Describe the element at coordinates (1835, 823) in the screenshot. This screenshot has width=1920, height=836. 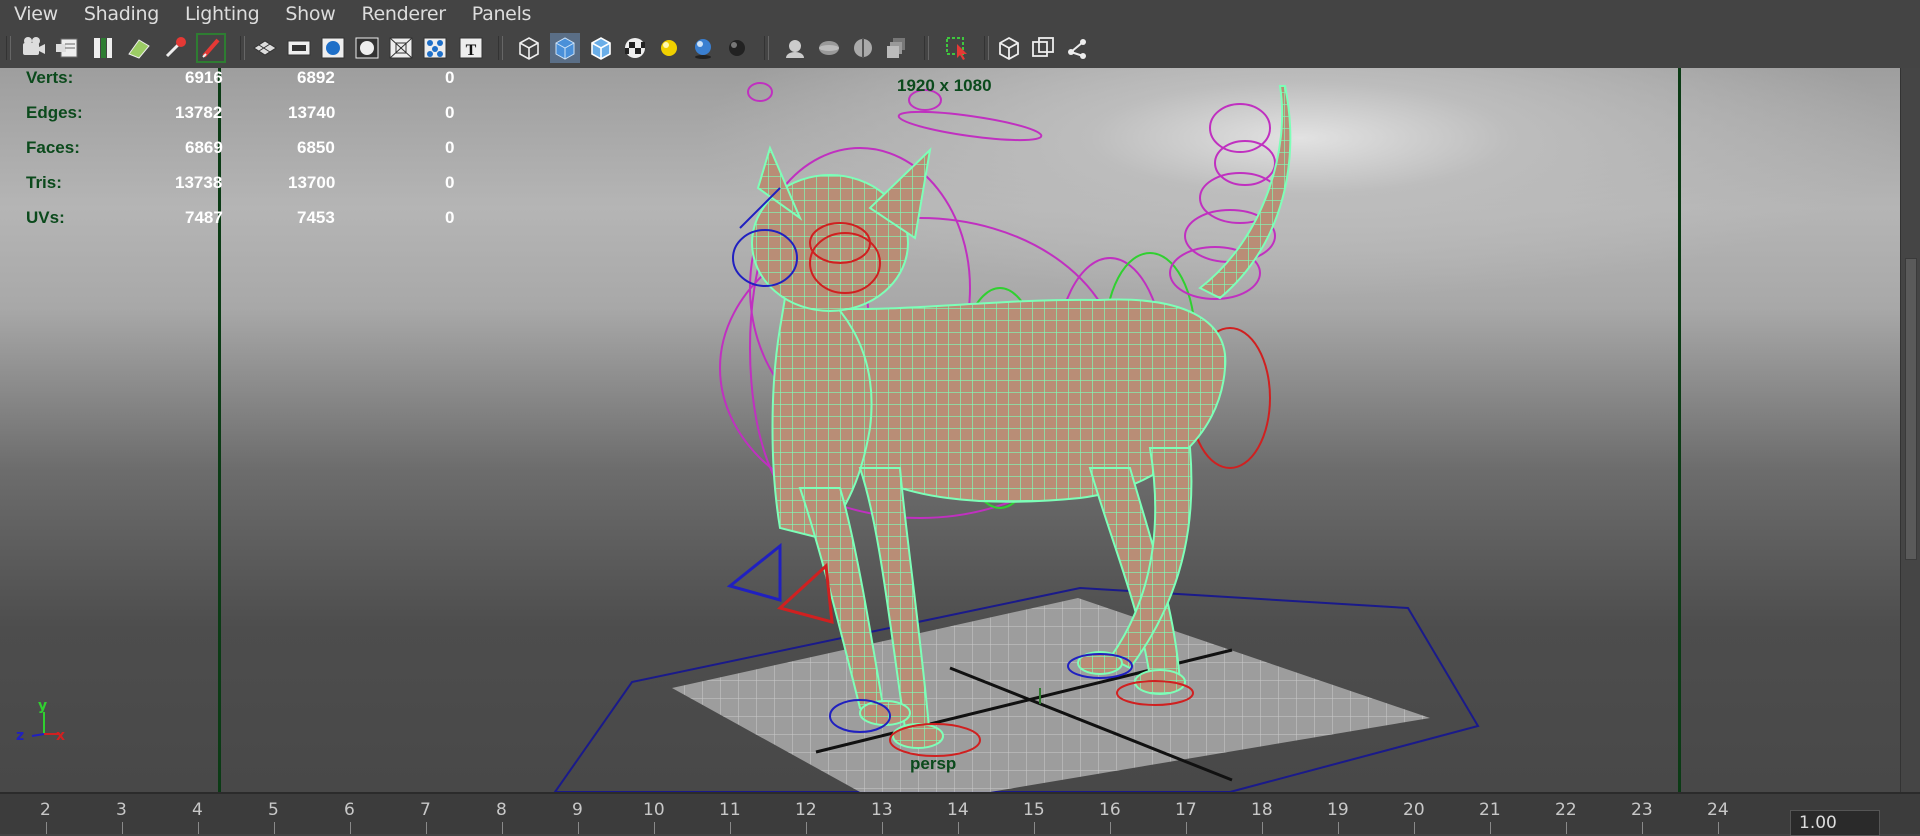
I see `current-frame-field: 1.00` at that location.